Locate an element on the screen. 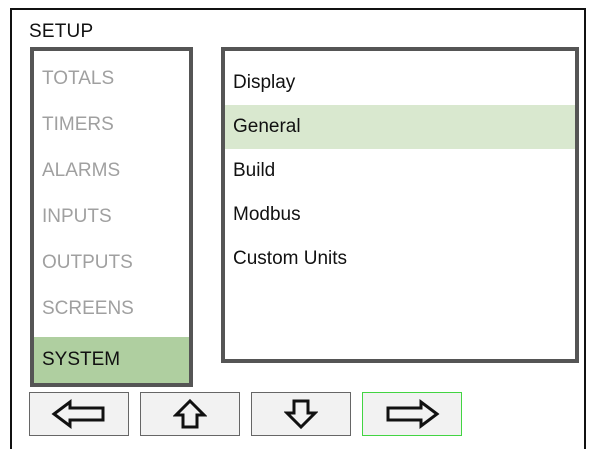 The height and width of the screenshot is (449, 594). category-item-outputs: OUTPUTS is located at coordinates (111, 263).